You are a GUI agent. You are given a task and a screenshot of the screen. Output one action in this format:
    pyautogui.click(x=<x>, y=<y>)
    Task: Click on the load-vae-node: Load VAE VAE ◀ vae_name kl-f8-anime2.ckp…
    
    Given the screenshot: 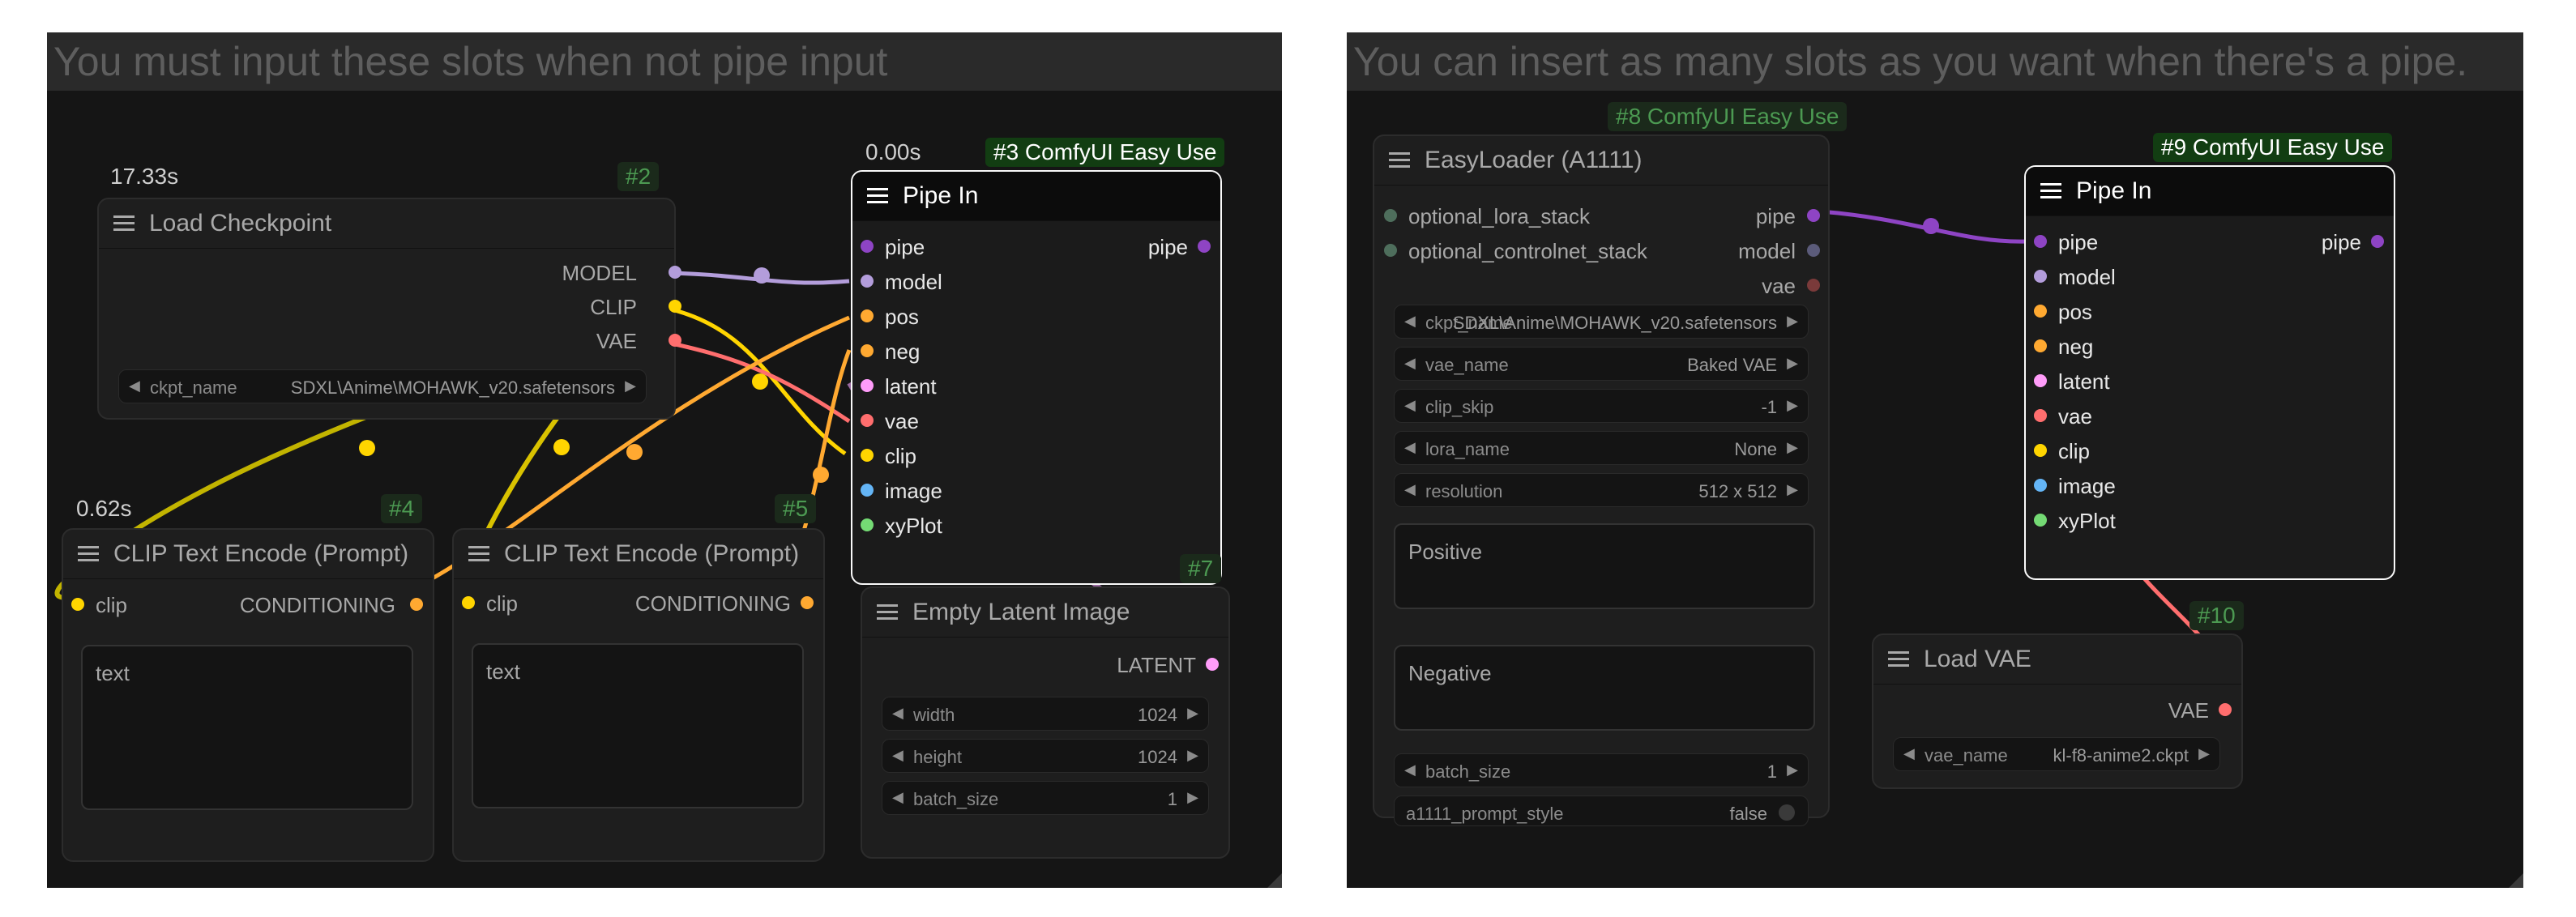 What is the action you would take?
    pyautogui.click(x=2057, y=711)
    